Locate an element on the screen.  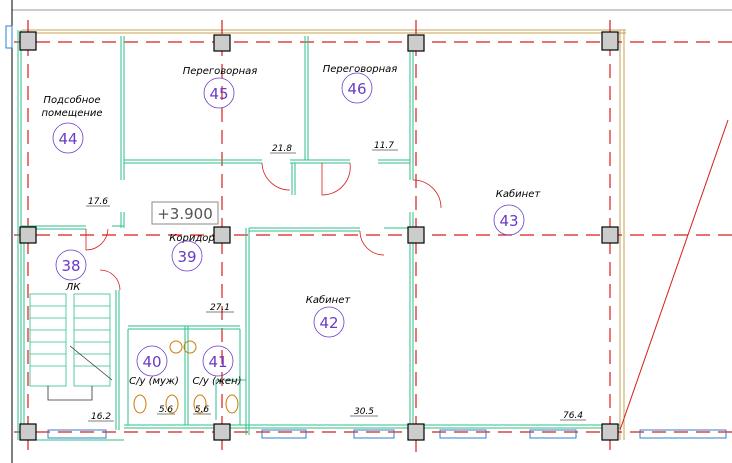
room-40-name: С/у (муж) is located at coordinates (154, 381).